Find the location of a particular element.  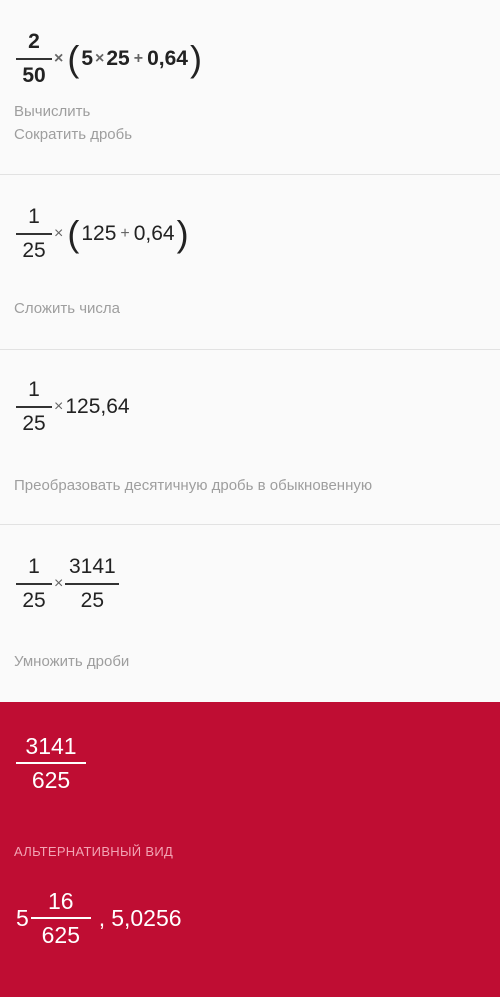

numerator: 16 is located at coordinates (61, 901).